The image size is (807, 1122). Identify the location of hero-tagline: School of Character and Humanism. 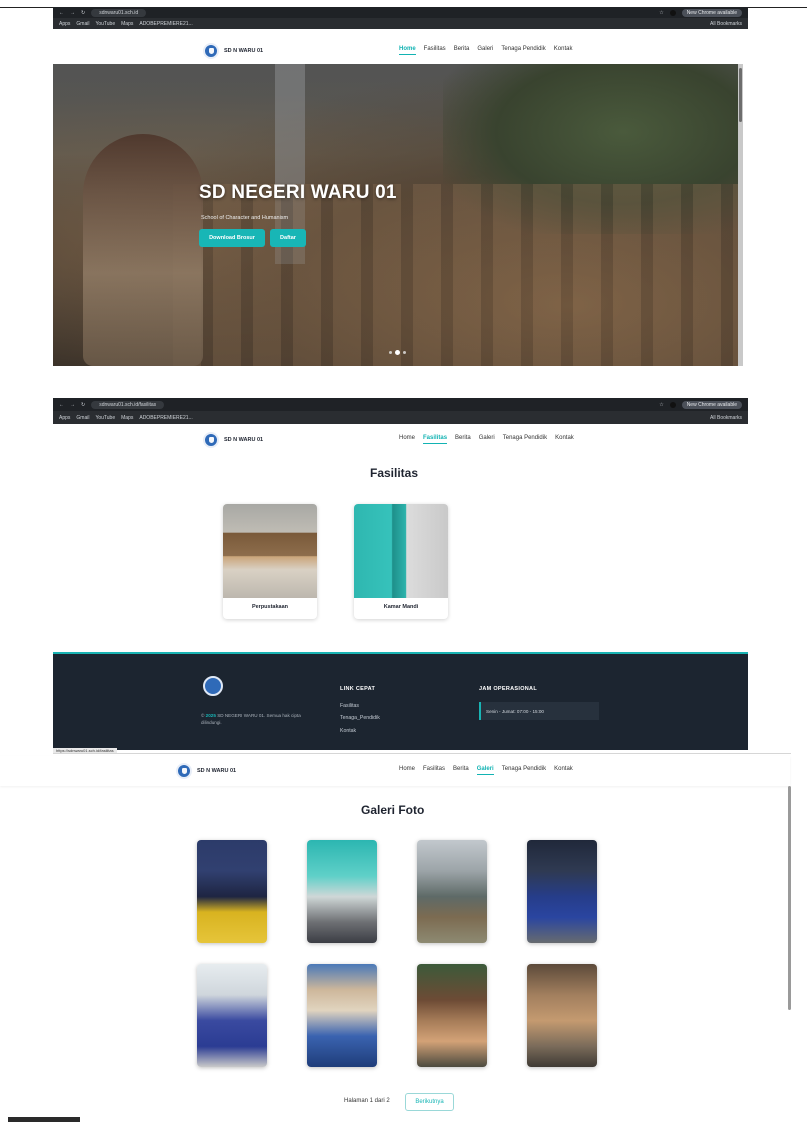
(245, 218).